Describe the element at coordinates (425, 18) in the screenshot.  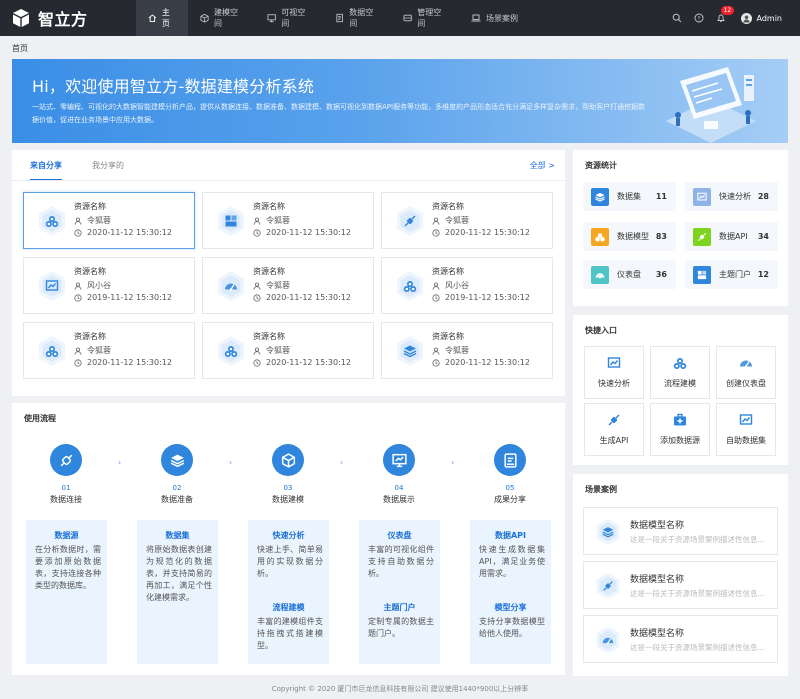
I see `nav-management-space: 管理空间` at that location.